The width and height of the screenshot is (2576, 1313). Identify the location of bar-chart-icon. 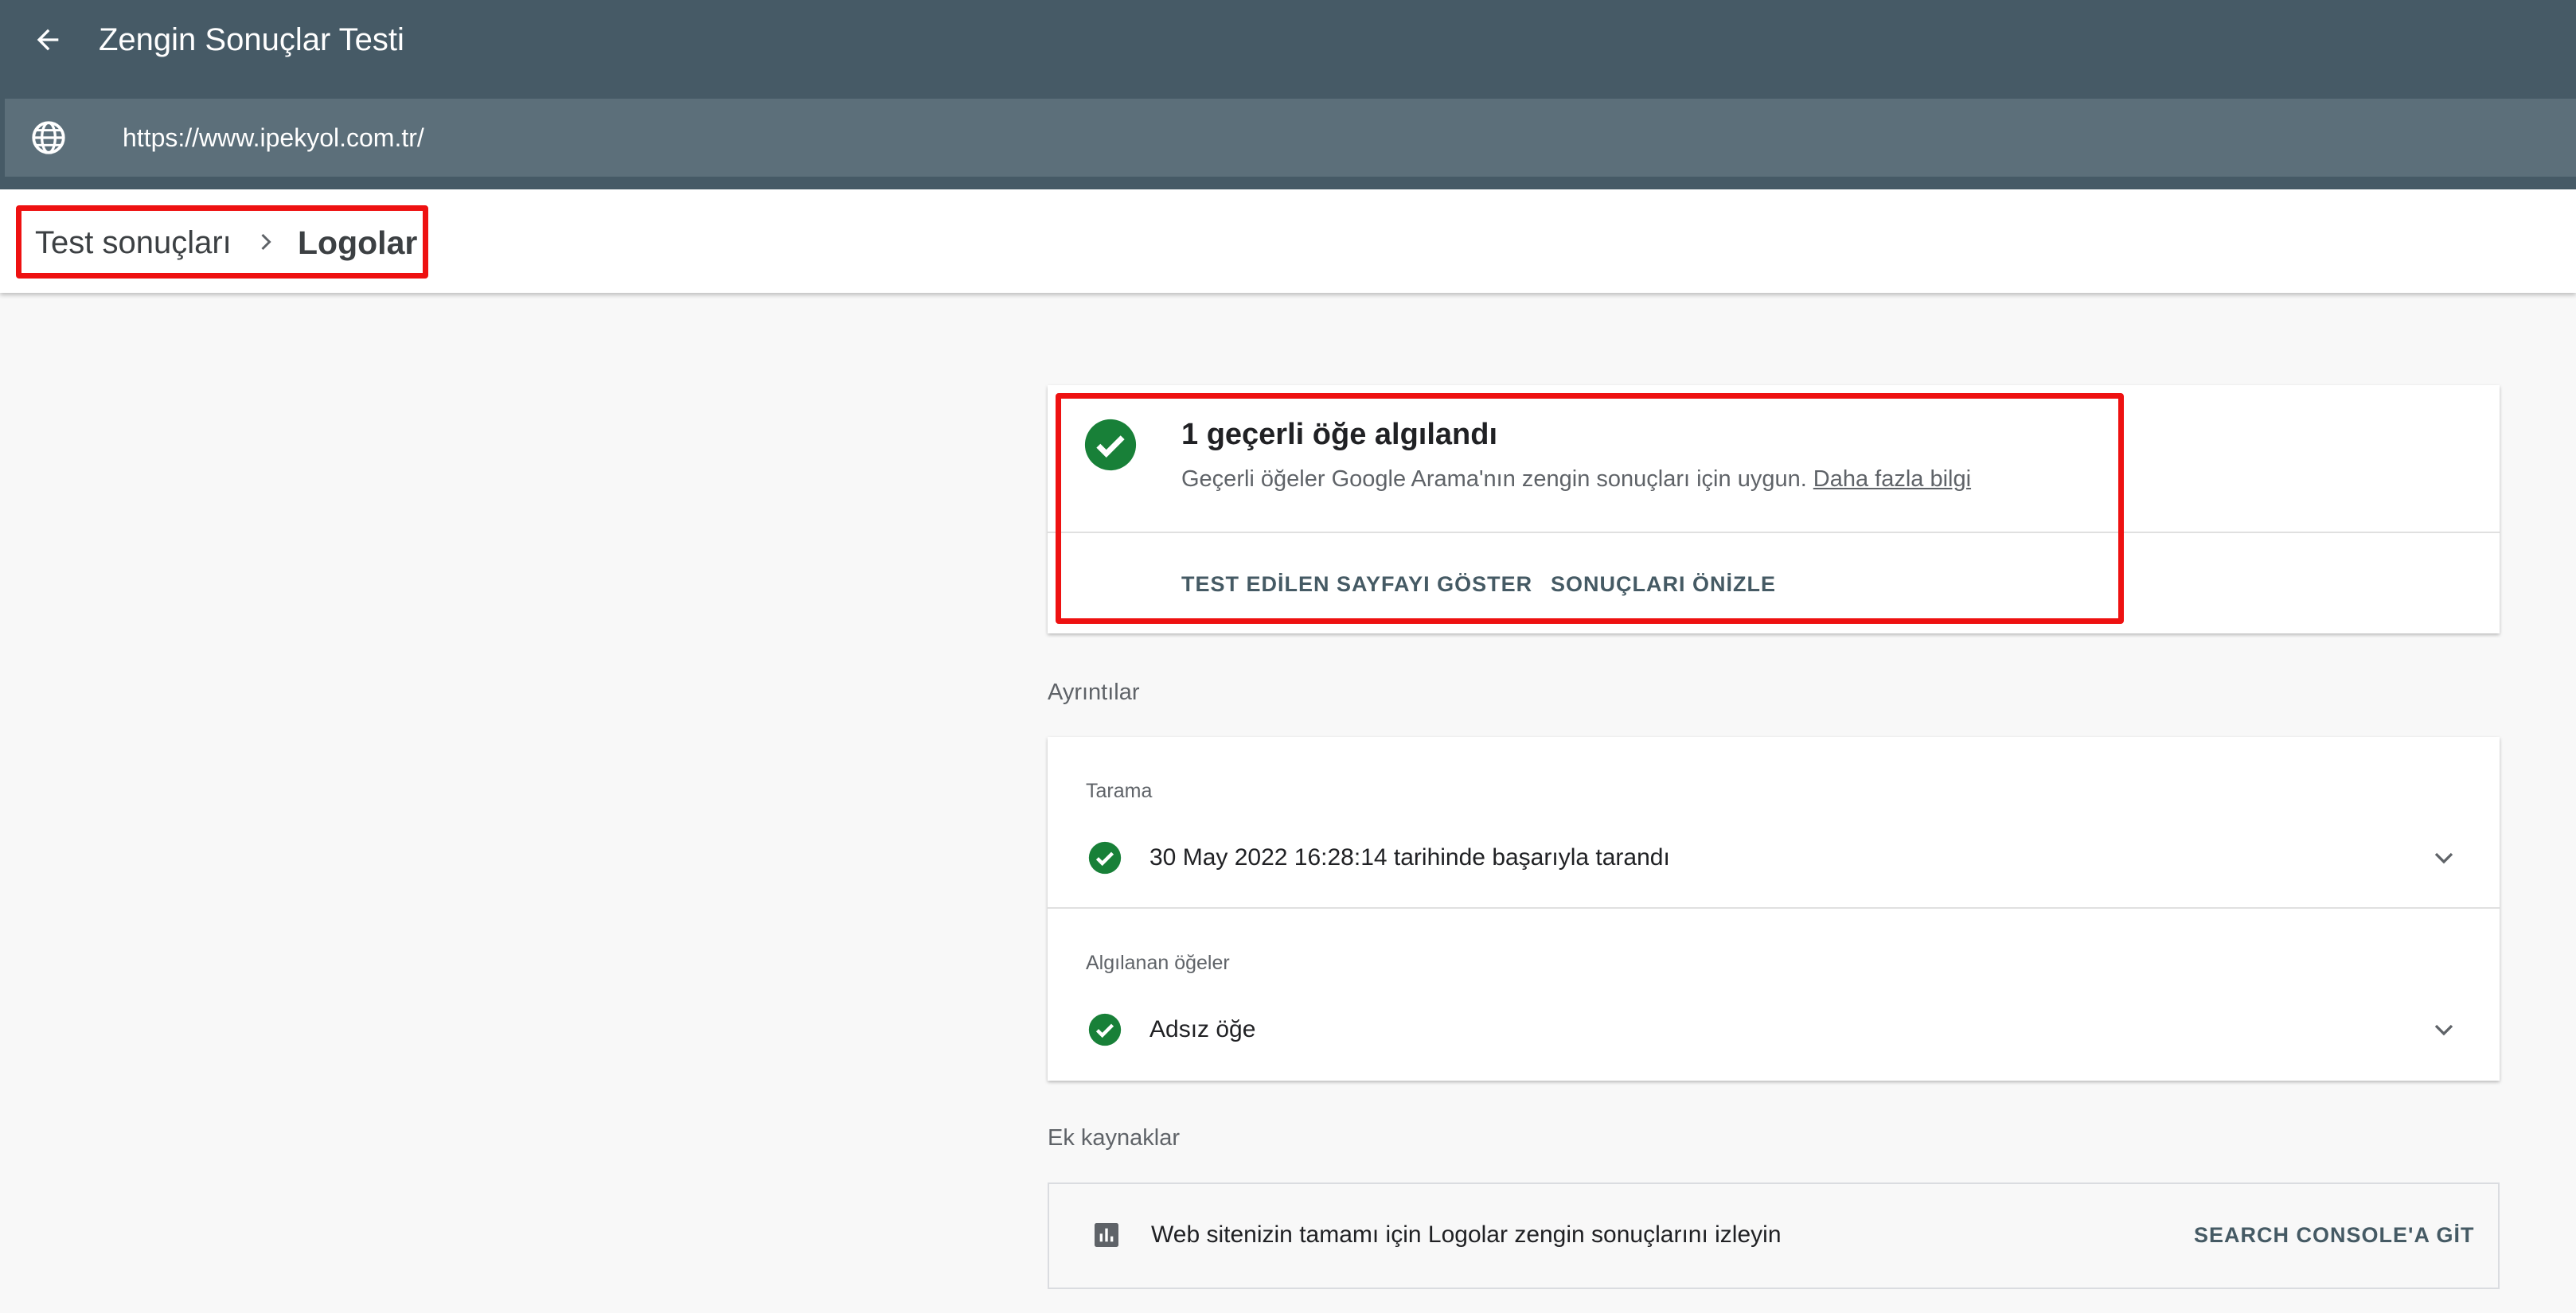
(1106, 1235).